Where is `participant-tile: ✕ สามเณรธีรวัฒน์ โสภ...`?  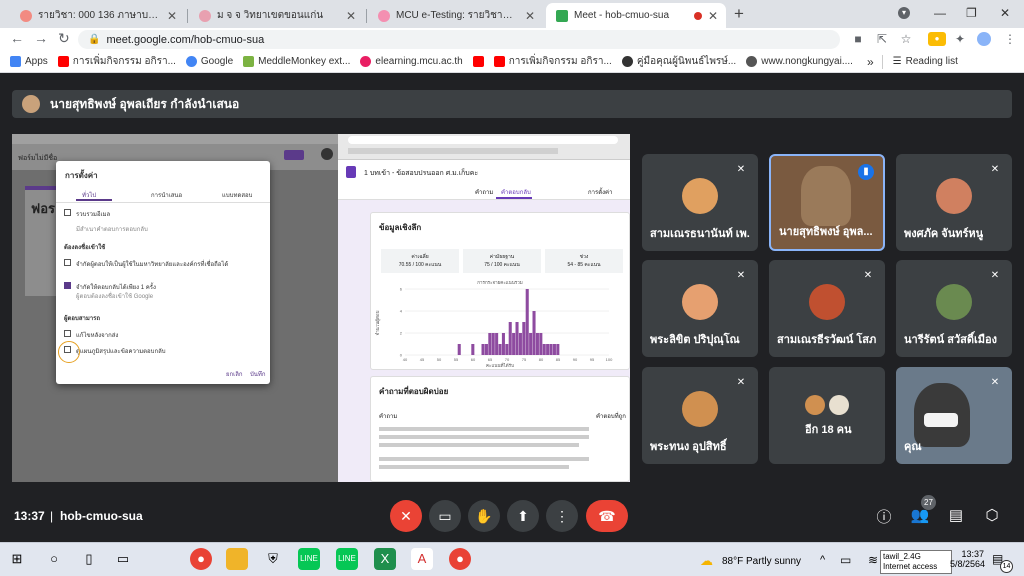 participant-tile: ✕ สามเณรธีรวัฒน์ โสภ... is located at coordinates (827, 308).